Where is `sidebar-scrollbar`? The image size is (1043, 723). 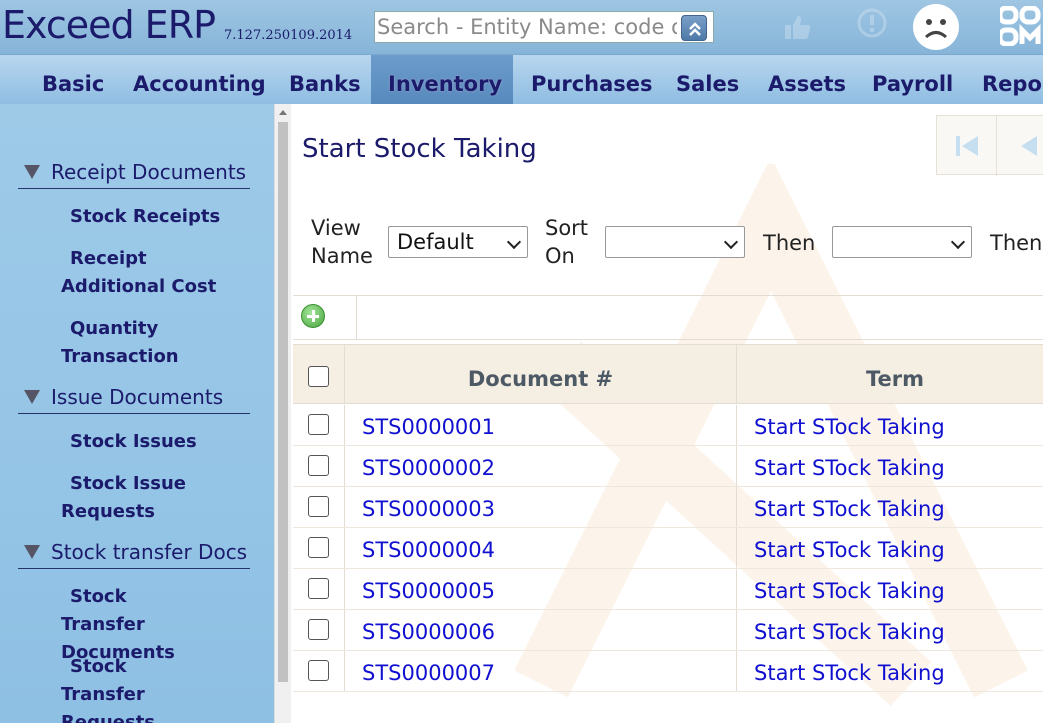 sidebar-scrollbar is located at coordinates (282, 413).